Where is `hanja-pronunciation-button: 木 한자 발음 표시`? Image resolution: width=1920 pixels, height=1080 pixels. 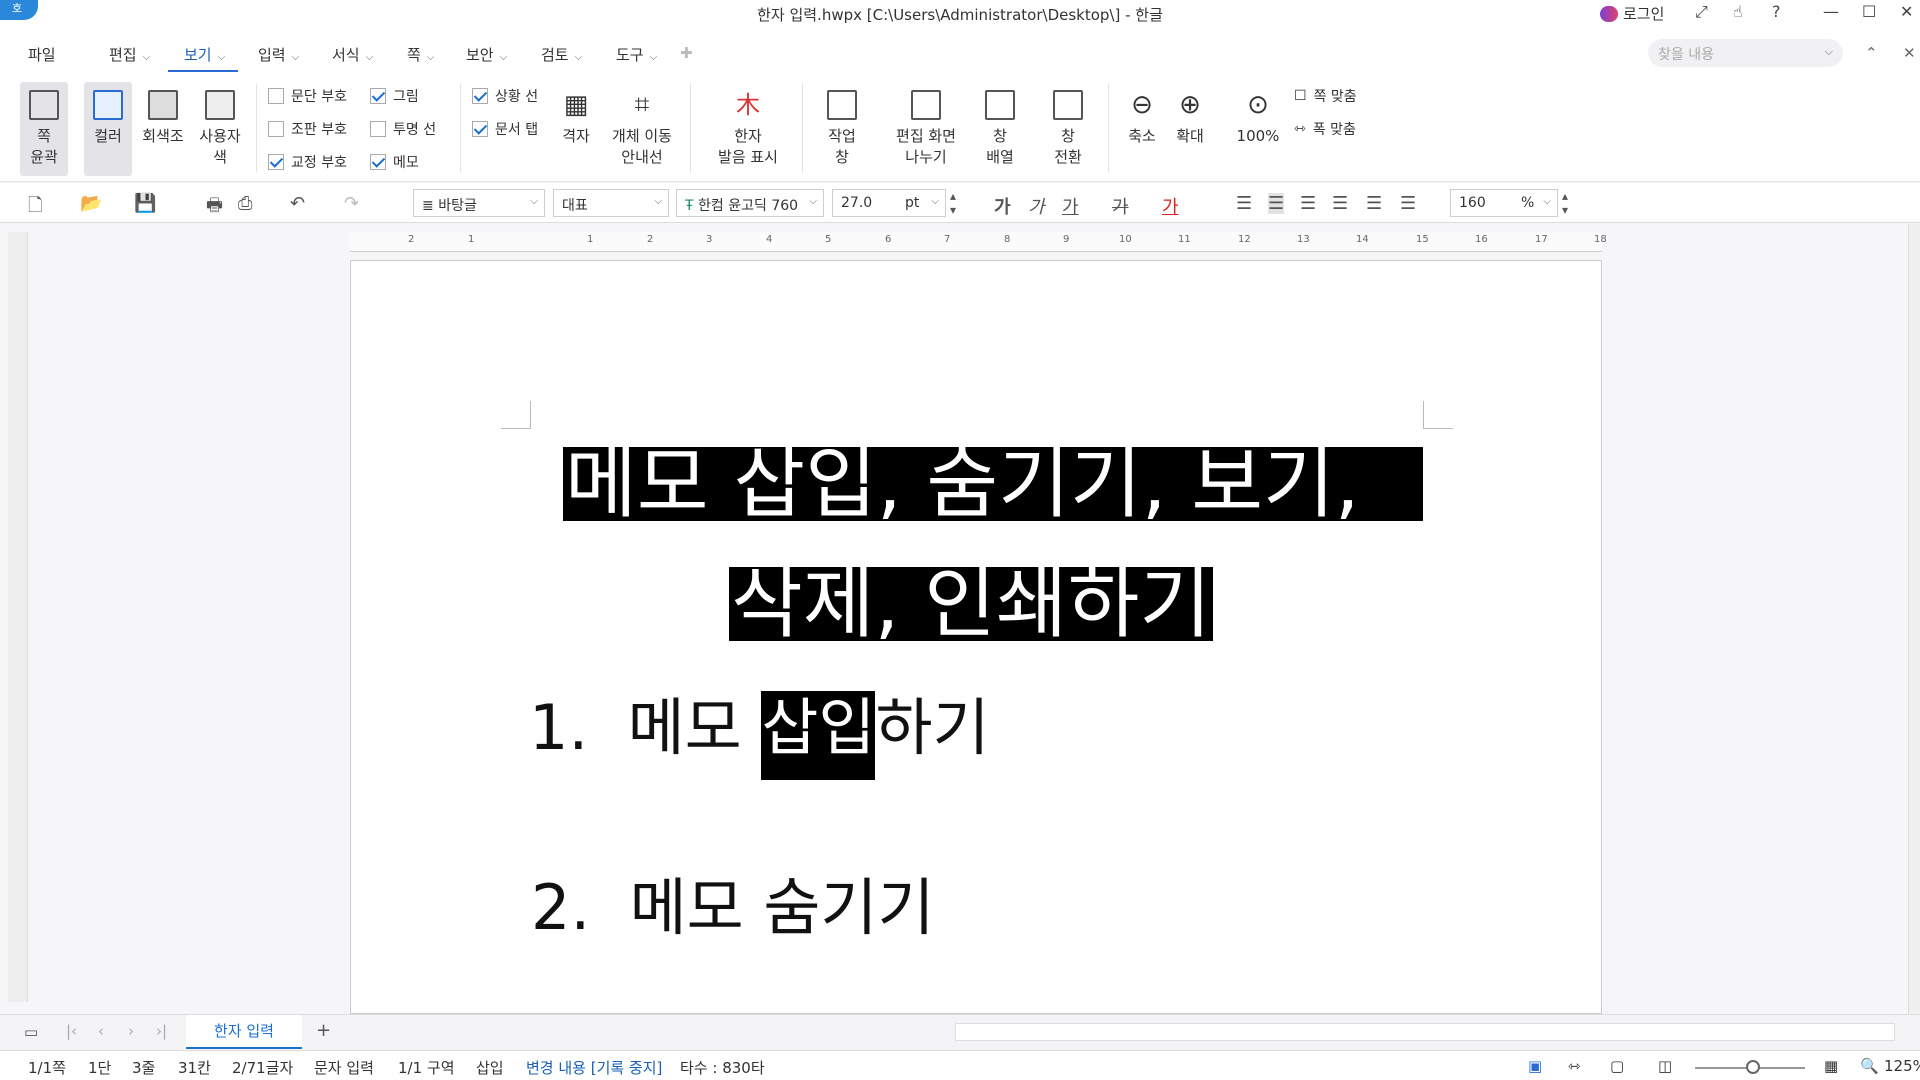
hanja-pronunciation-button: 木 한자 발음 표시 is located at coordinates (748, 129).